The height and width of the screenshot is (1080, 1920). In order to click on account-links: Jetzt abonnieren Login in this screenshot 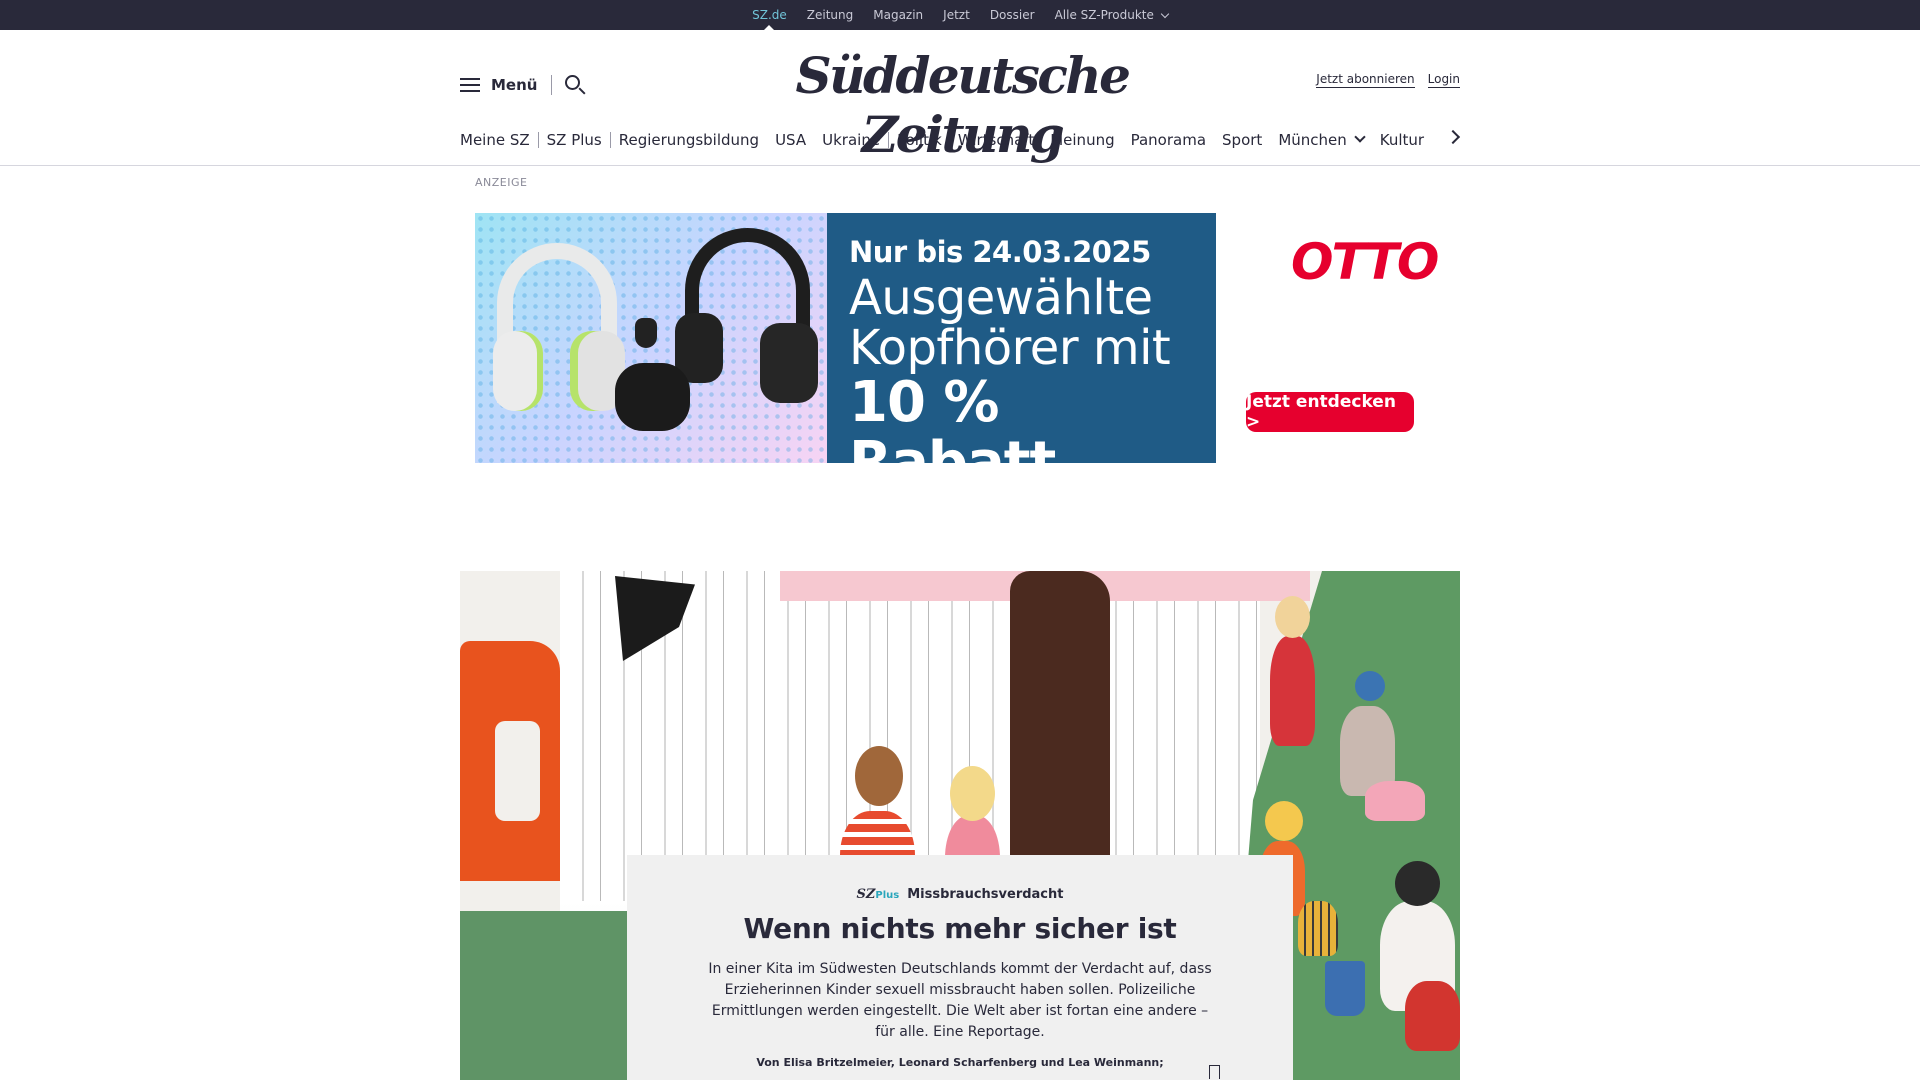, I will do `click(1388, 80)`.